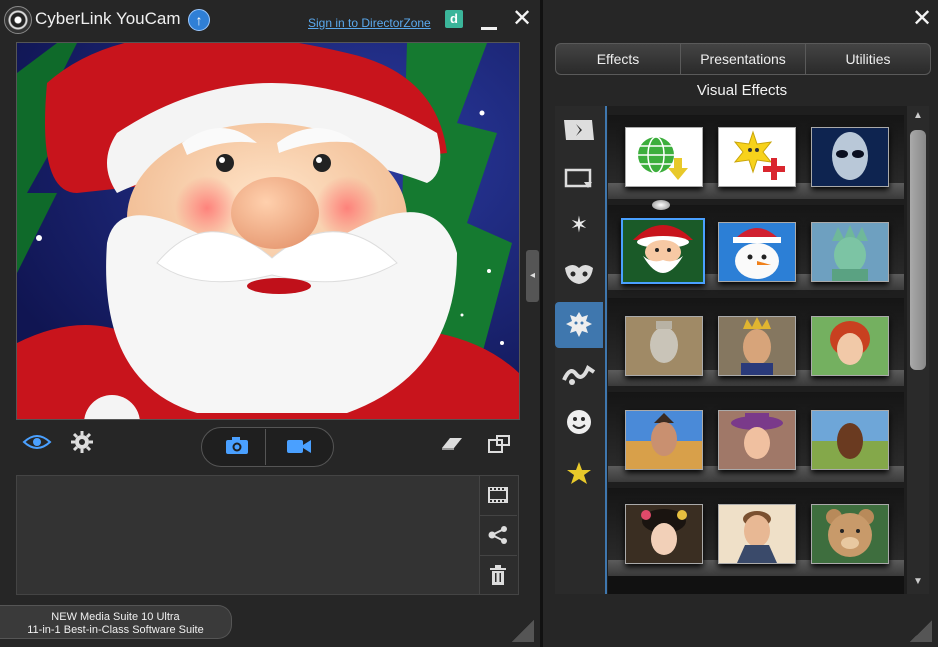 This screenshot has height=647, width=938. I want to click on minimize-button, so click(489, 22).